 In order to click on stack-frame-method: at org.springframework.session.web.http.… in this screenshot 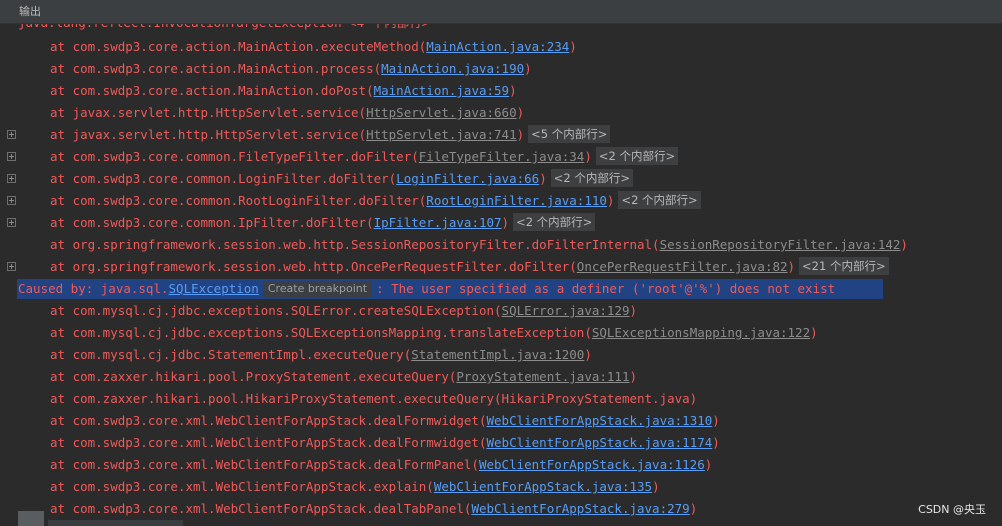, I will do `click(355, 244)`.